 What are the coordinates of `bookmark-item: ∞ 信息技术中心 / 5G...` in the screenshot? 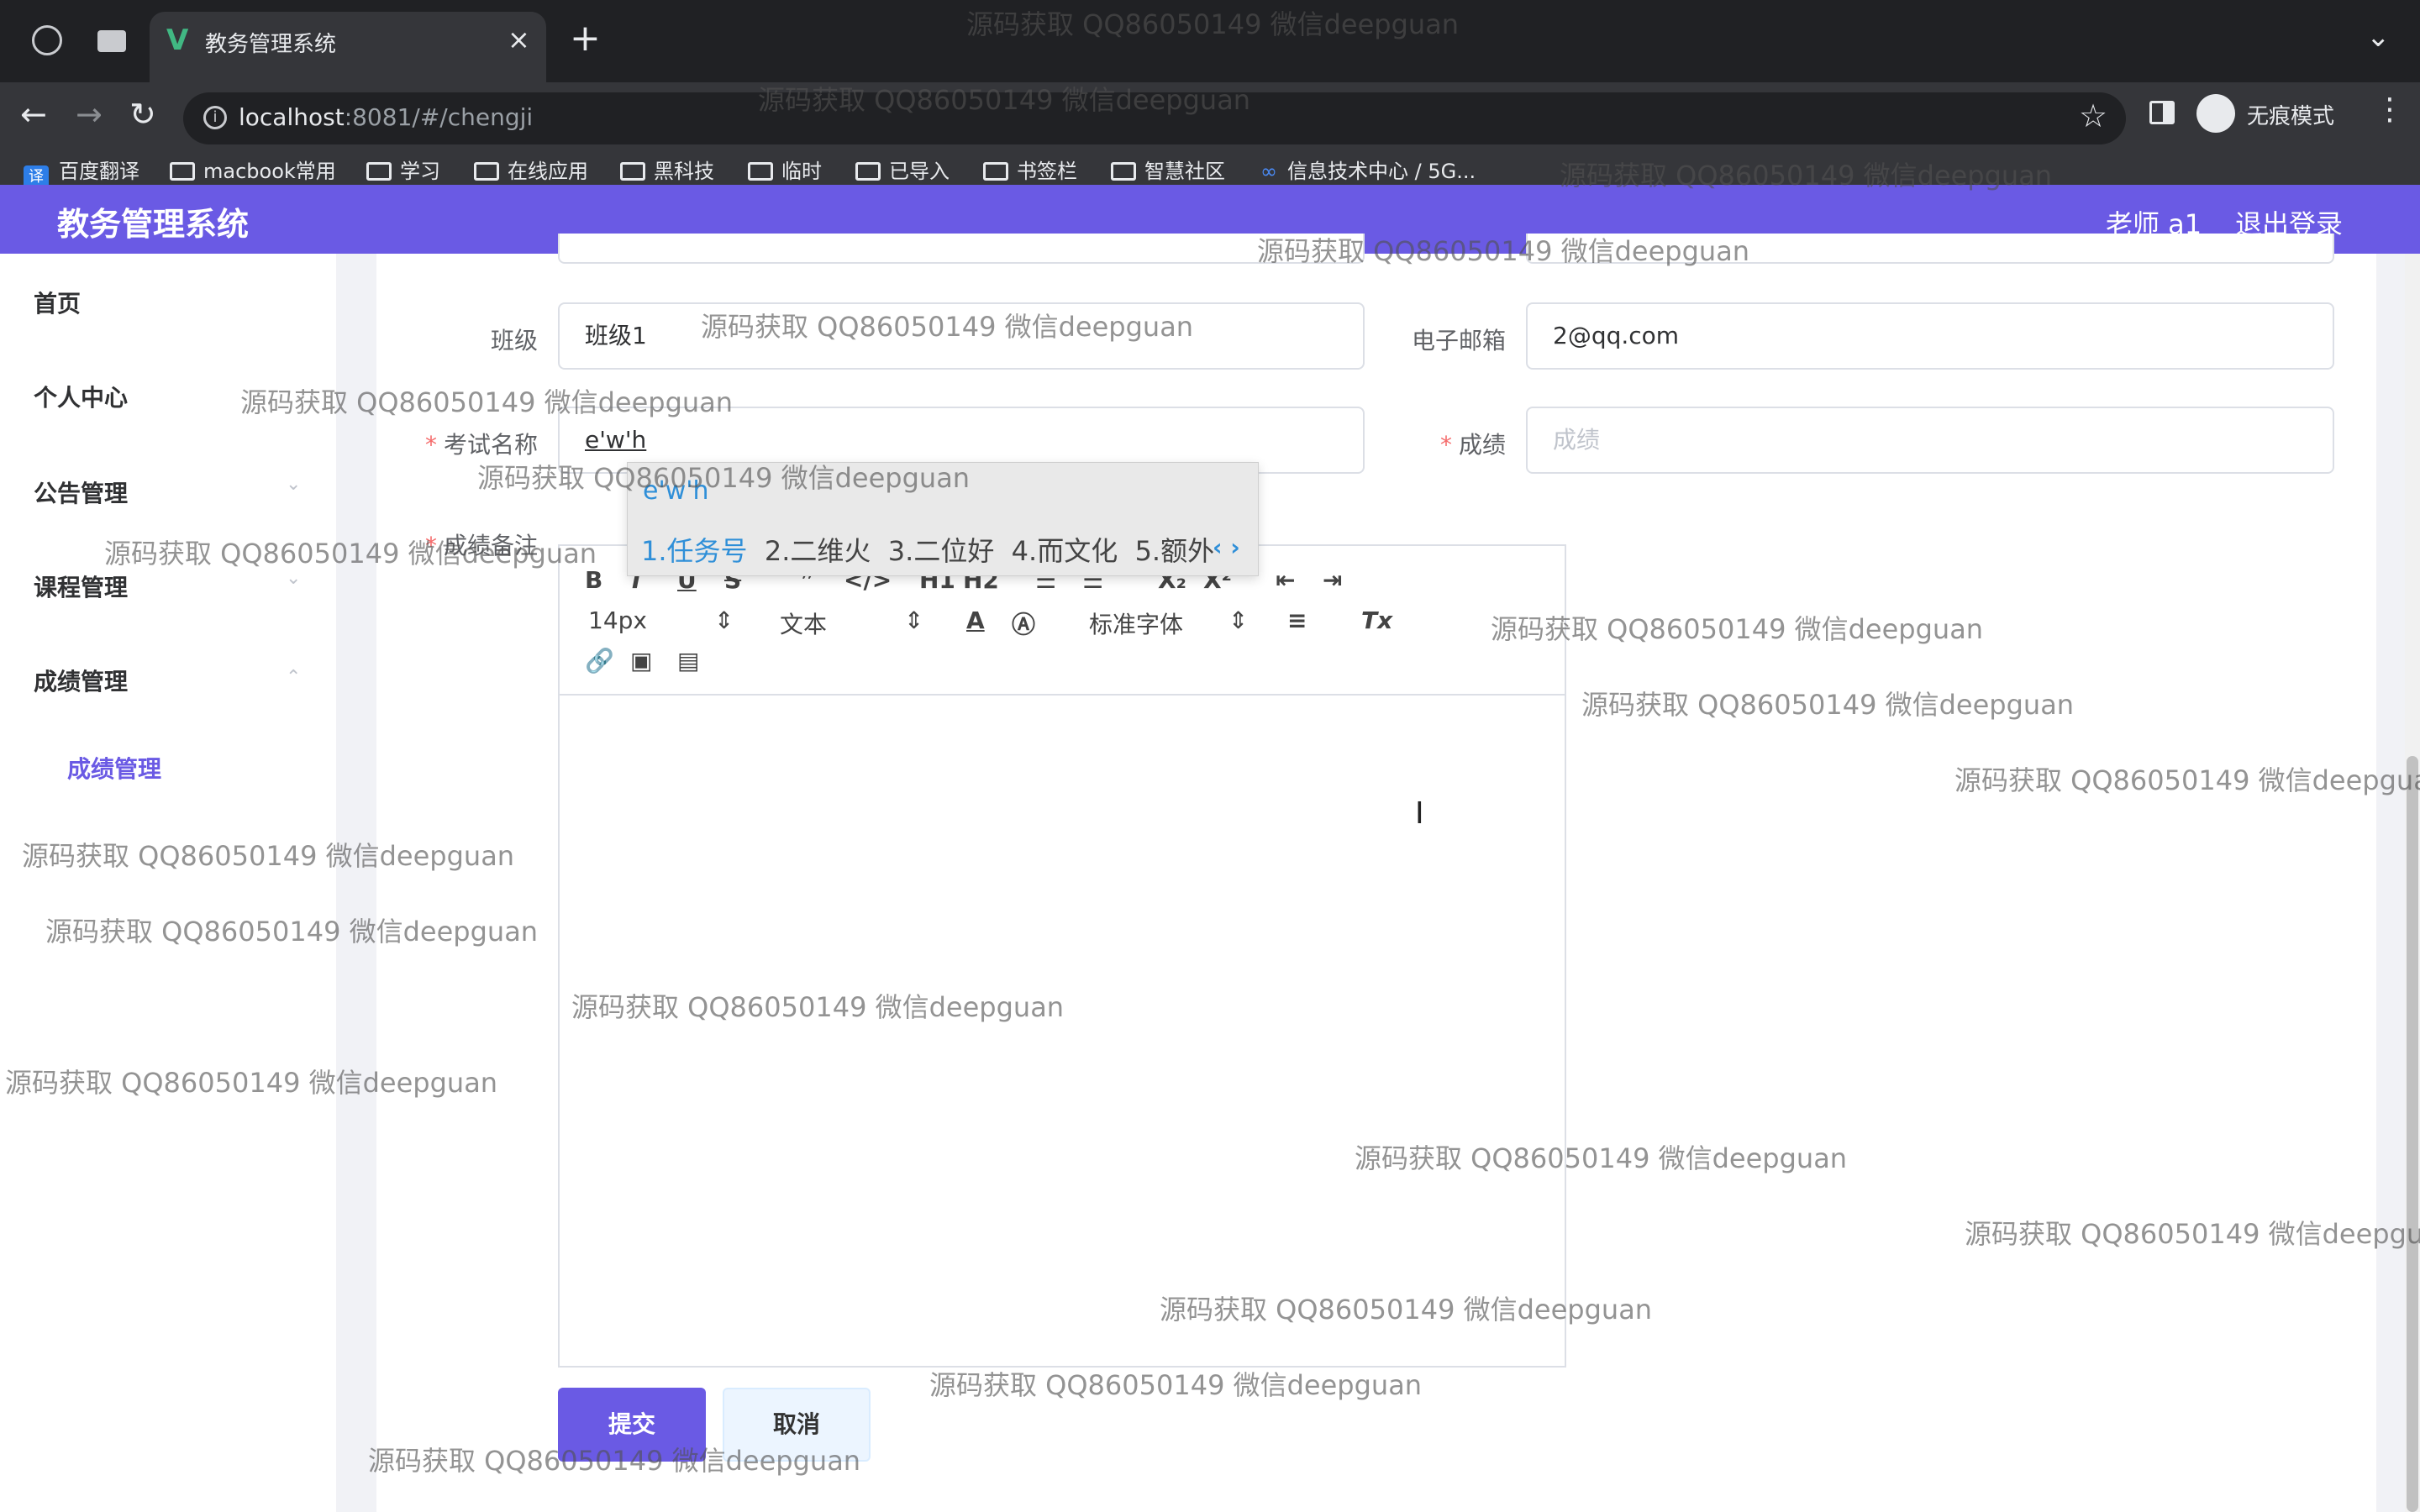 It's located at (1368, 169).